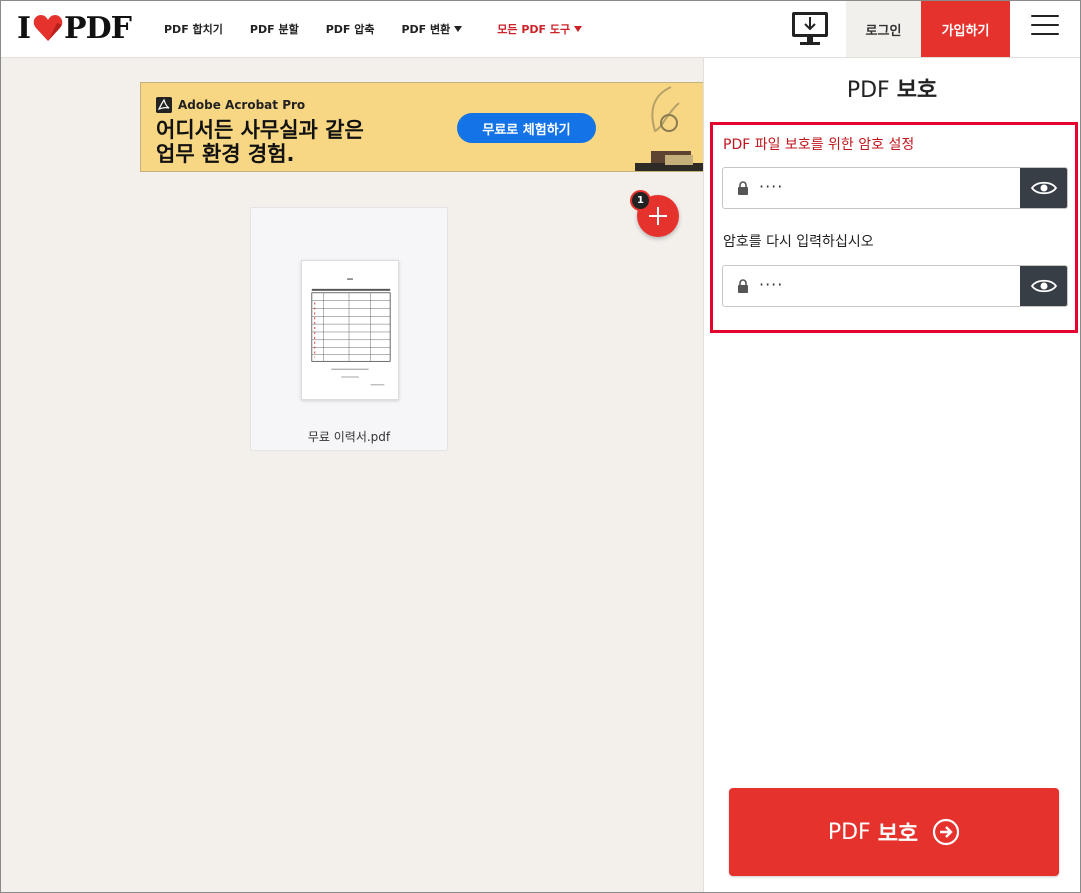  Describe the element at coordinates (24, 28) in the screenshot. I see `logo-letter-i: I` at that location.